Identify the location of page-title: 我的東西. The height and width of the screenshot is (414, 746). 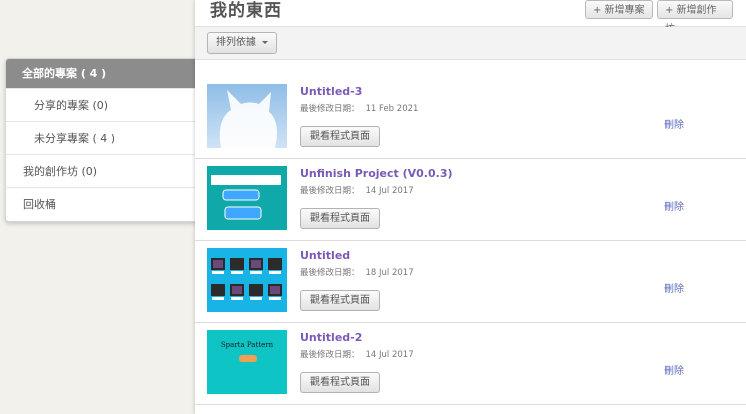
(246, 11).